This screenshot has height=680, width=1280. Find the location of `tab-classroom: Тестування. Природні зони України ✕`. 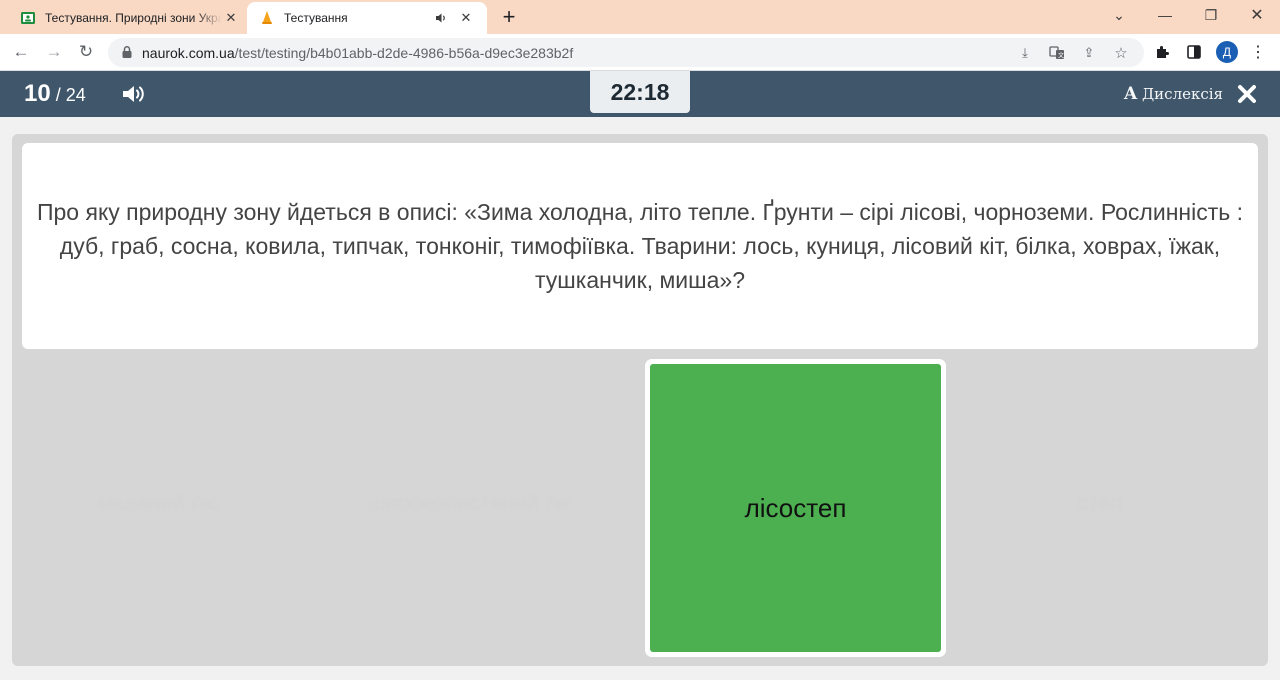

tab-classroom: Тестування. Природні зони України ✕ is located at coordinates (130, 18).